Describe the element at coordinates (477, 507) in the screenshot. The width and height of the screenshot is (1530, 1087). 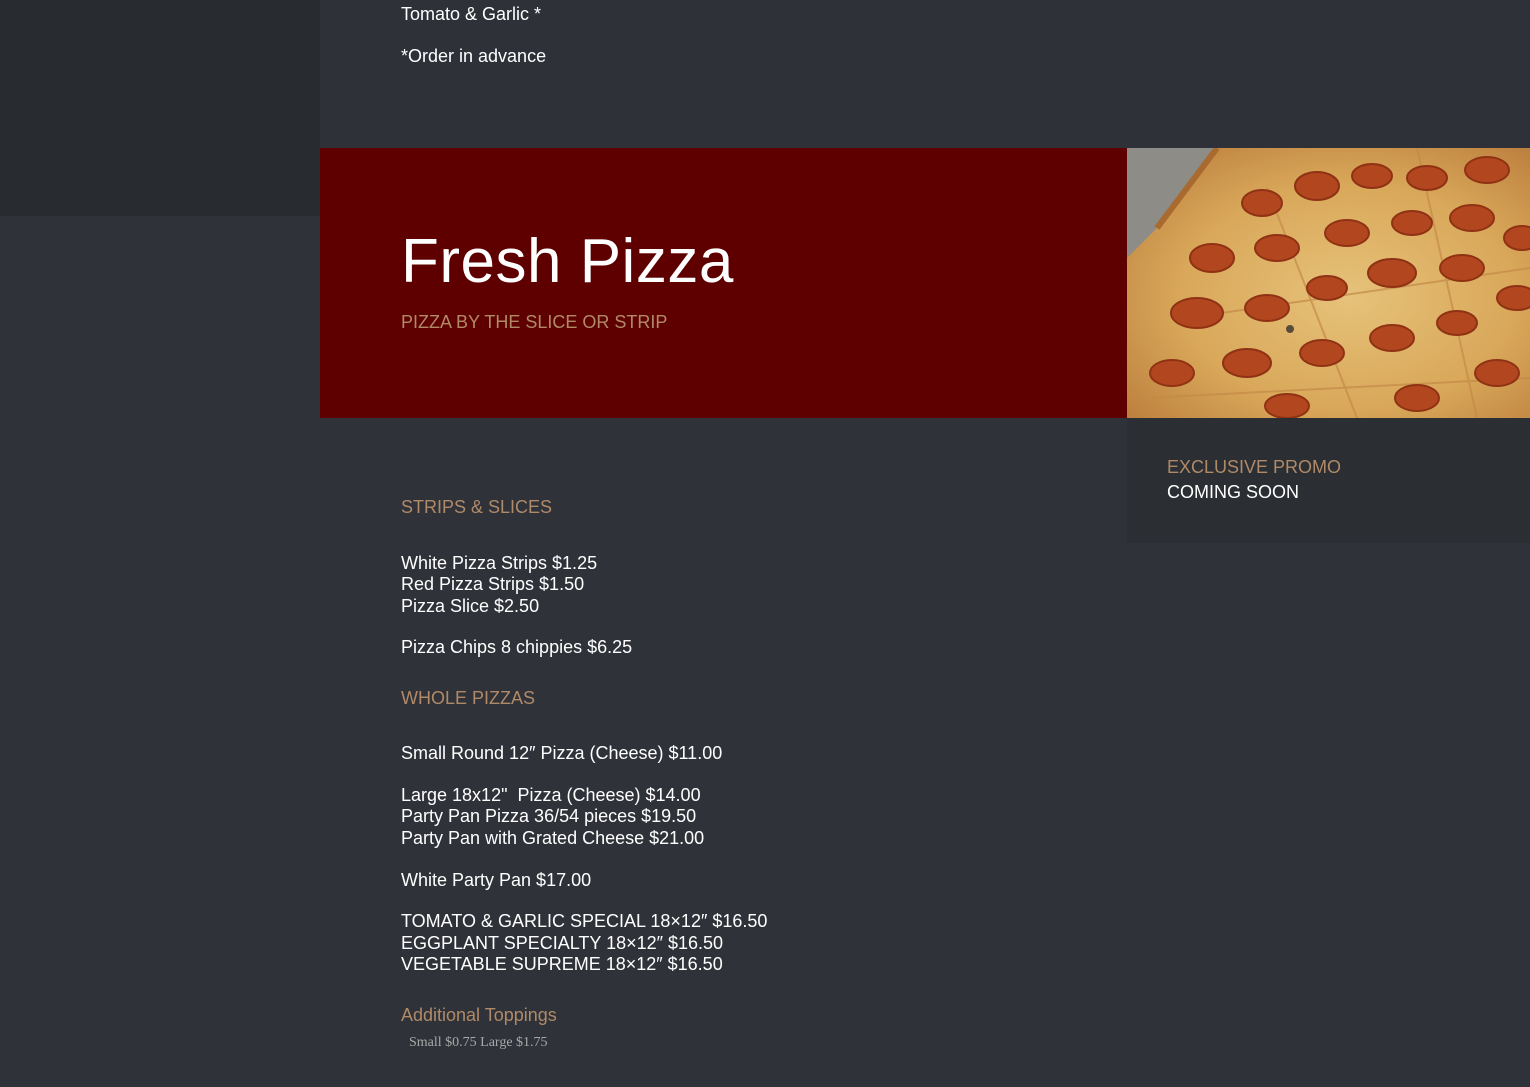
I see `strips-slices-heading: STRIPS & SLICES` at that location.